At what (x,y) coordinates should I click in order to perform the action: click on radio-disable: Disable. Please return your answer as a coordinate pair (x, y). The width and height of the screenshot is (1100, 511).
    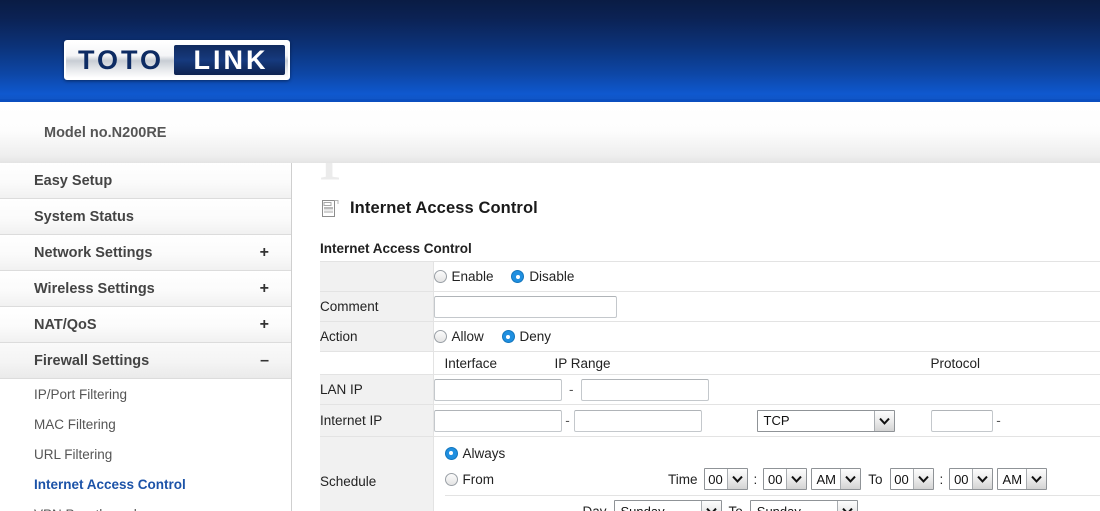
    Looking at the image, I should click on (542, 276).